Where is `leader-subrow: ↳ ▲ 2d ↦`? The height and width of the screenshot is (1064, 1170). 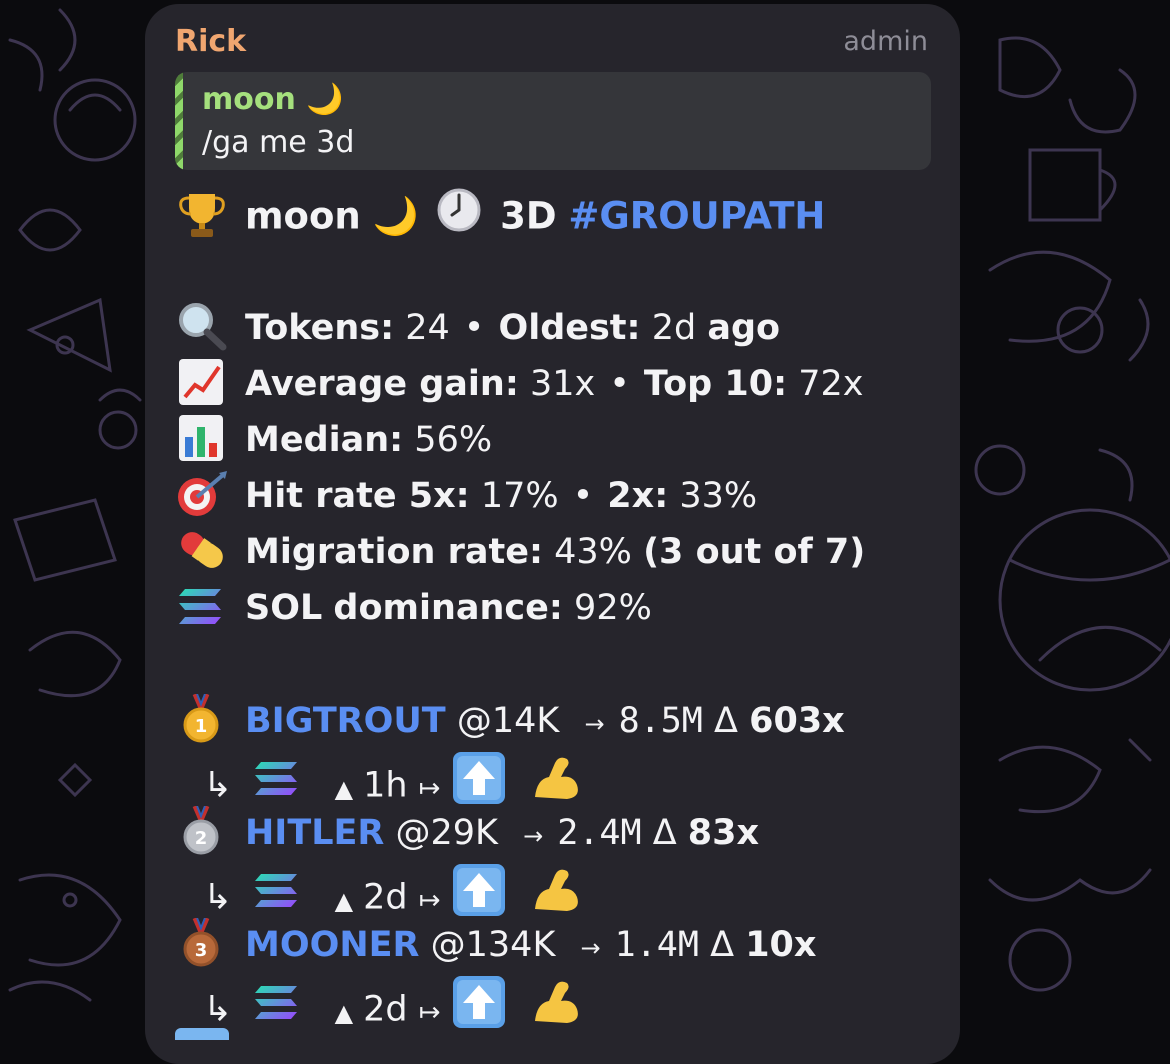
leader-subrow: ↳ ▲ 2d ↦ is located at coordinates (393, 1009).